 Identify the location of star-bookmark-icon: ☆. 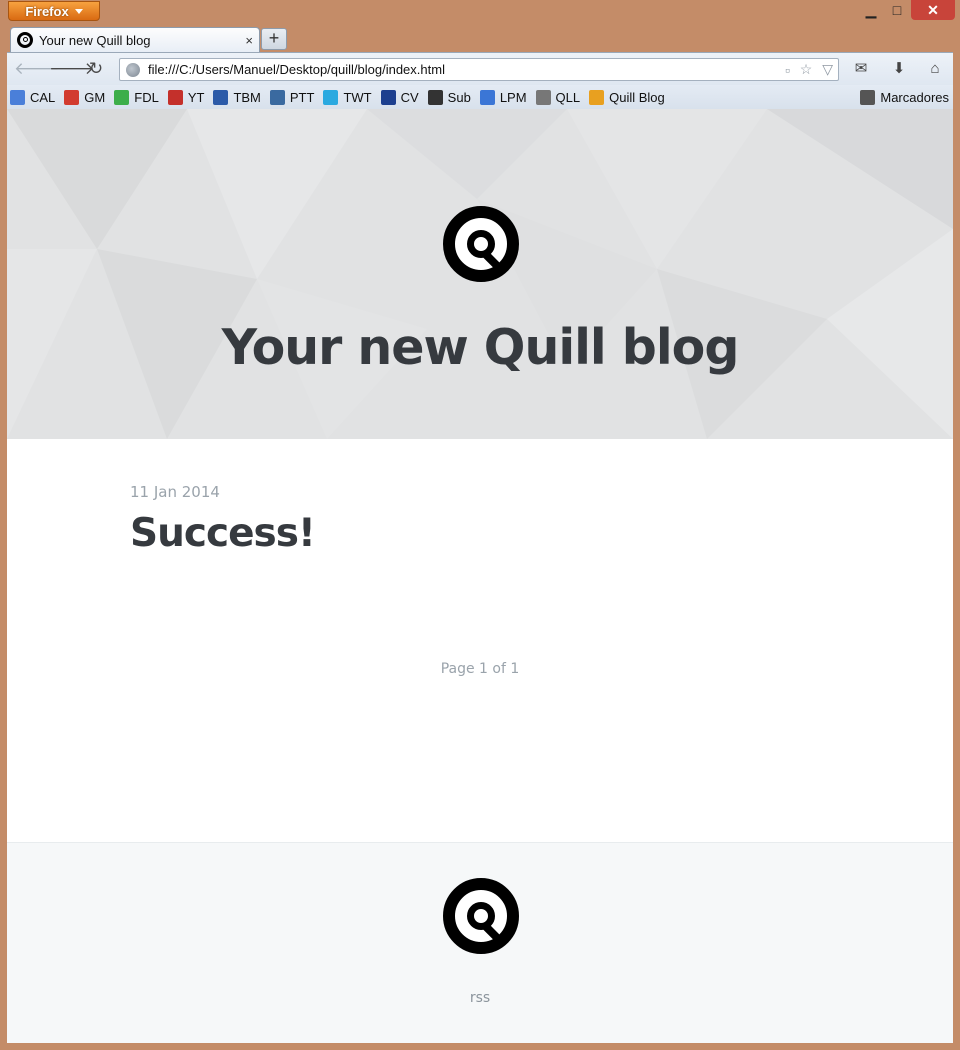
(806, 69).